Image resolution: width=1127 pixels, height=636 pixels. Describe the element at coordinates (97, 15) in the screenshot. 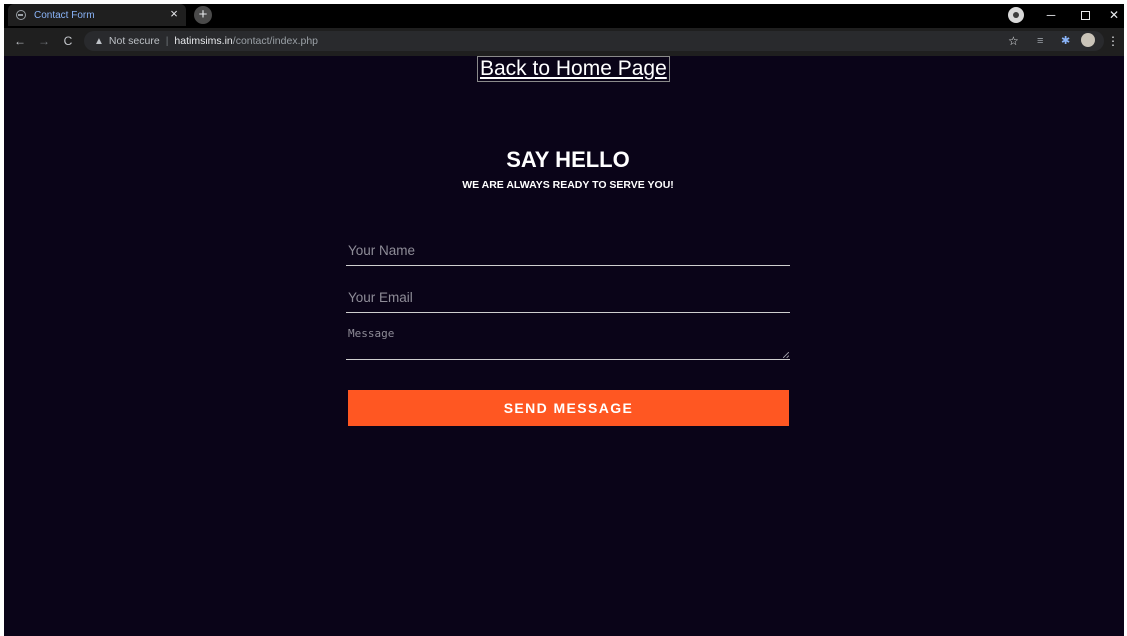

I see `tab-contact-form: Contact Form ×` at that location.